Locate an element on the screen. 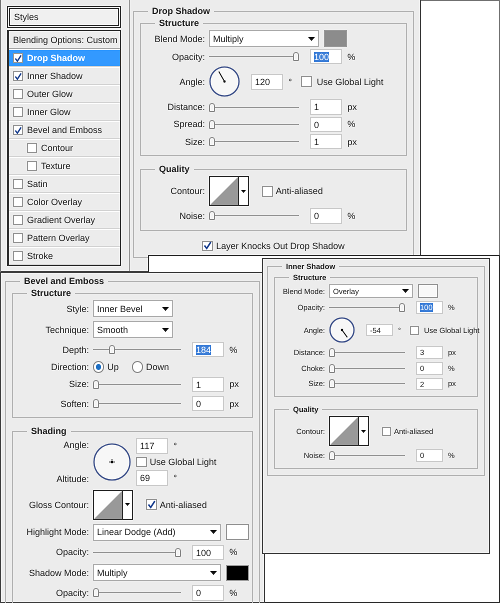  value-field: 69 is located at coordinates (152, 478).